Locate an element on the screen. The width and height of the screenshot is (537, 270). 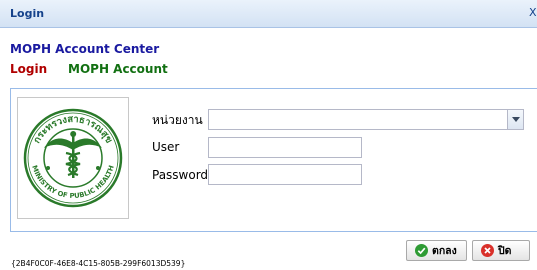
window-title: Login is located at coordinates (27, 13).